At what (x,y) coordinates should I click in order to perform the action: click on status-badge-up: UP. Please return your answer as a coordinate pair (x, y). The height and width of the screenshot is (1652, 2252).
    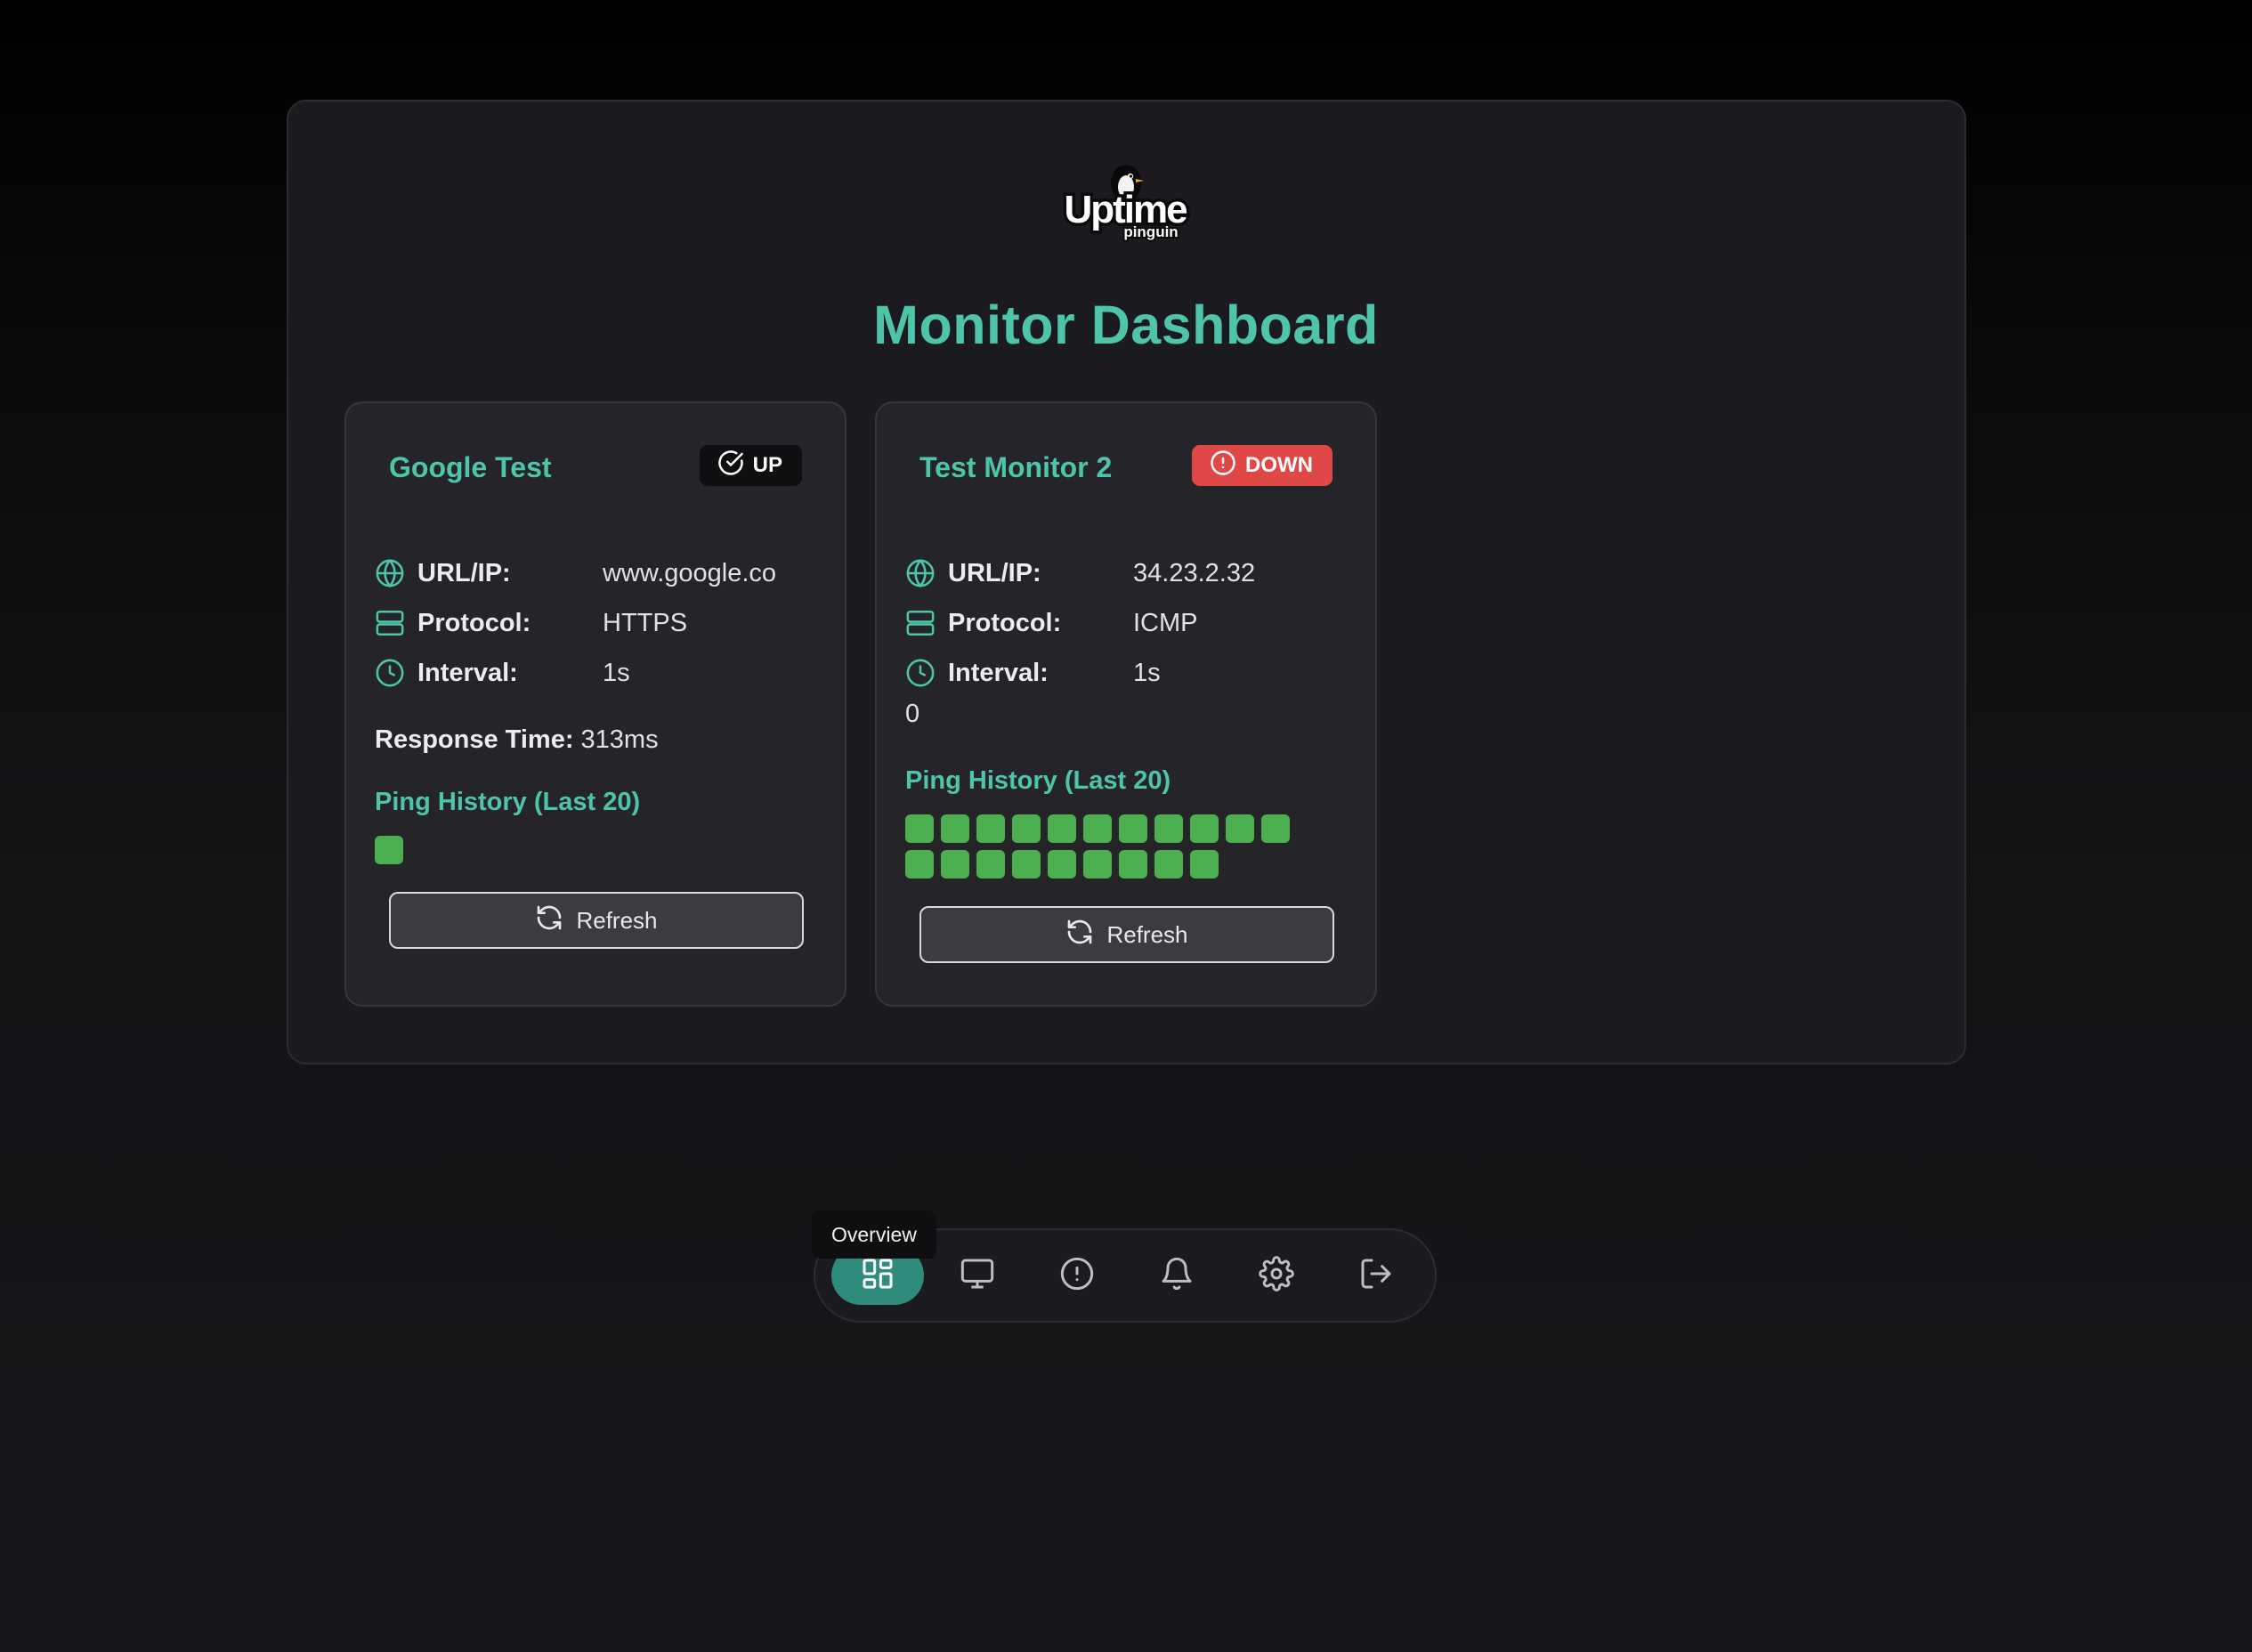
    Looking at the image, I should click on (750, 465).